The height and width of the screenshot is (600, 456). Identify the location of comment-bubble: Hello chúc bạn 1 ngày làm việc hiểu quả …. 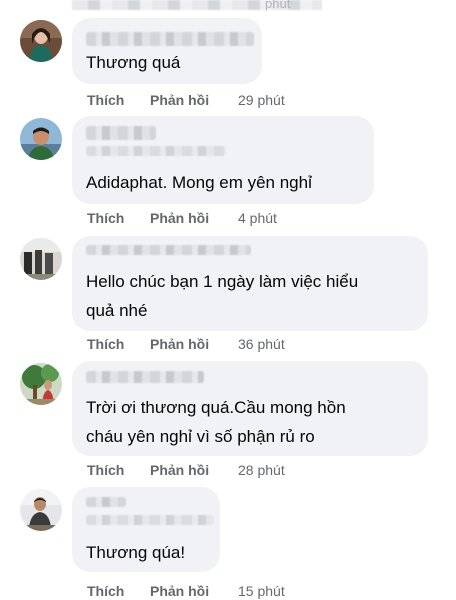
(250, 283).